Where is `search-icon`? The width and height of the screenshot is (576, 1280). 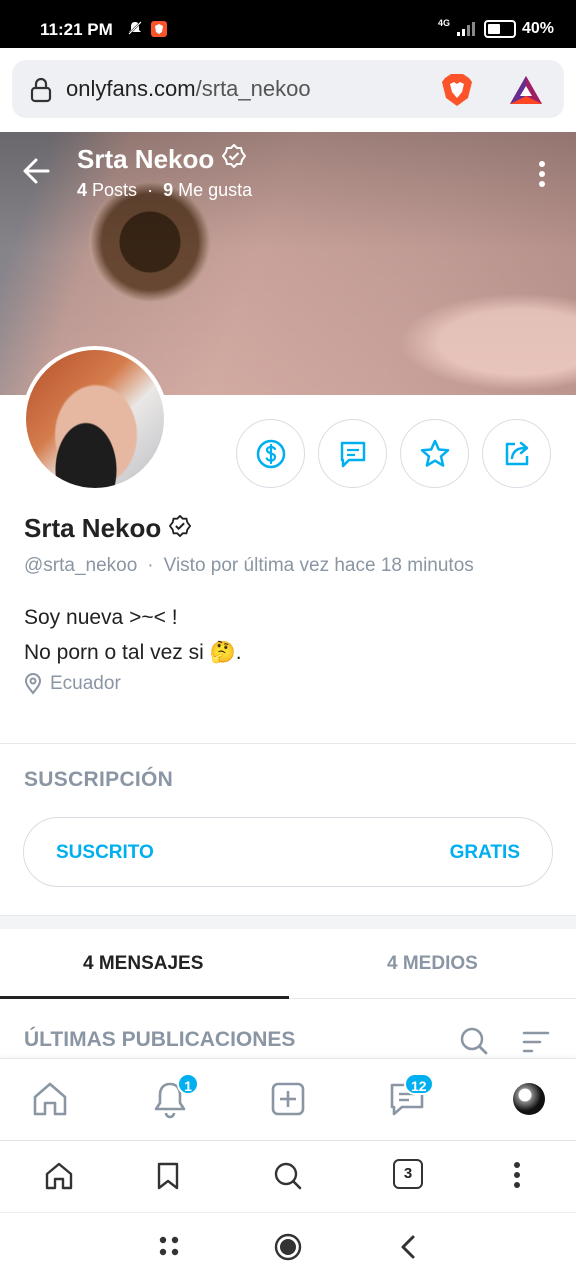
search-icon is located at coordinates (474, 1043).